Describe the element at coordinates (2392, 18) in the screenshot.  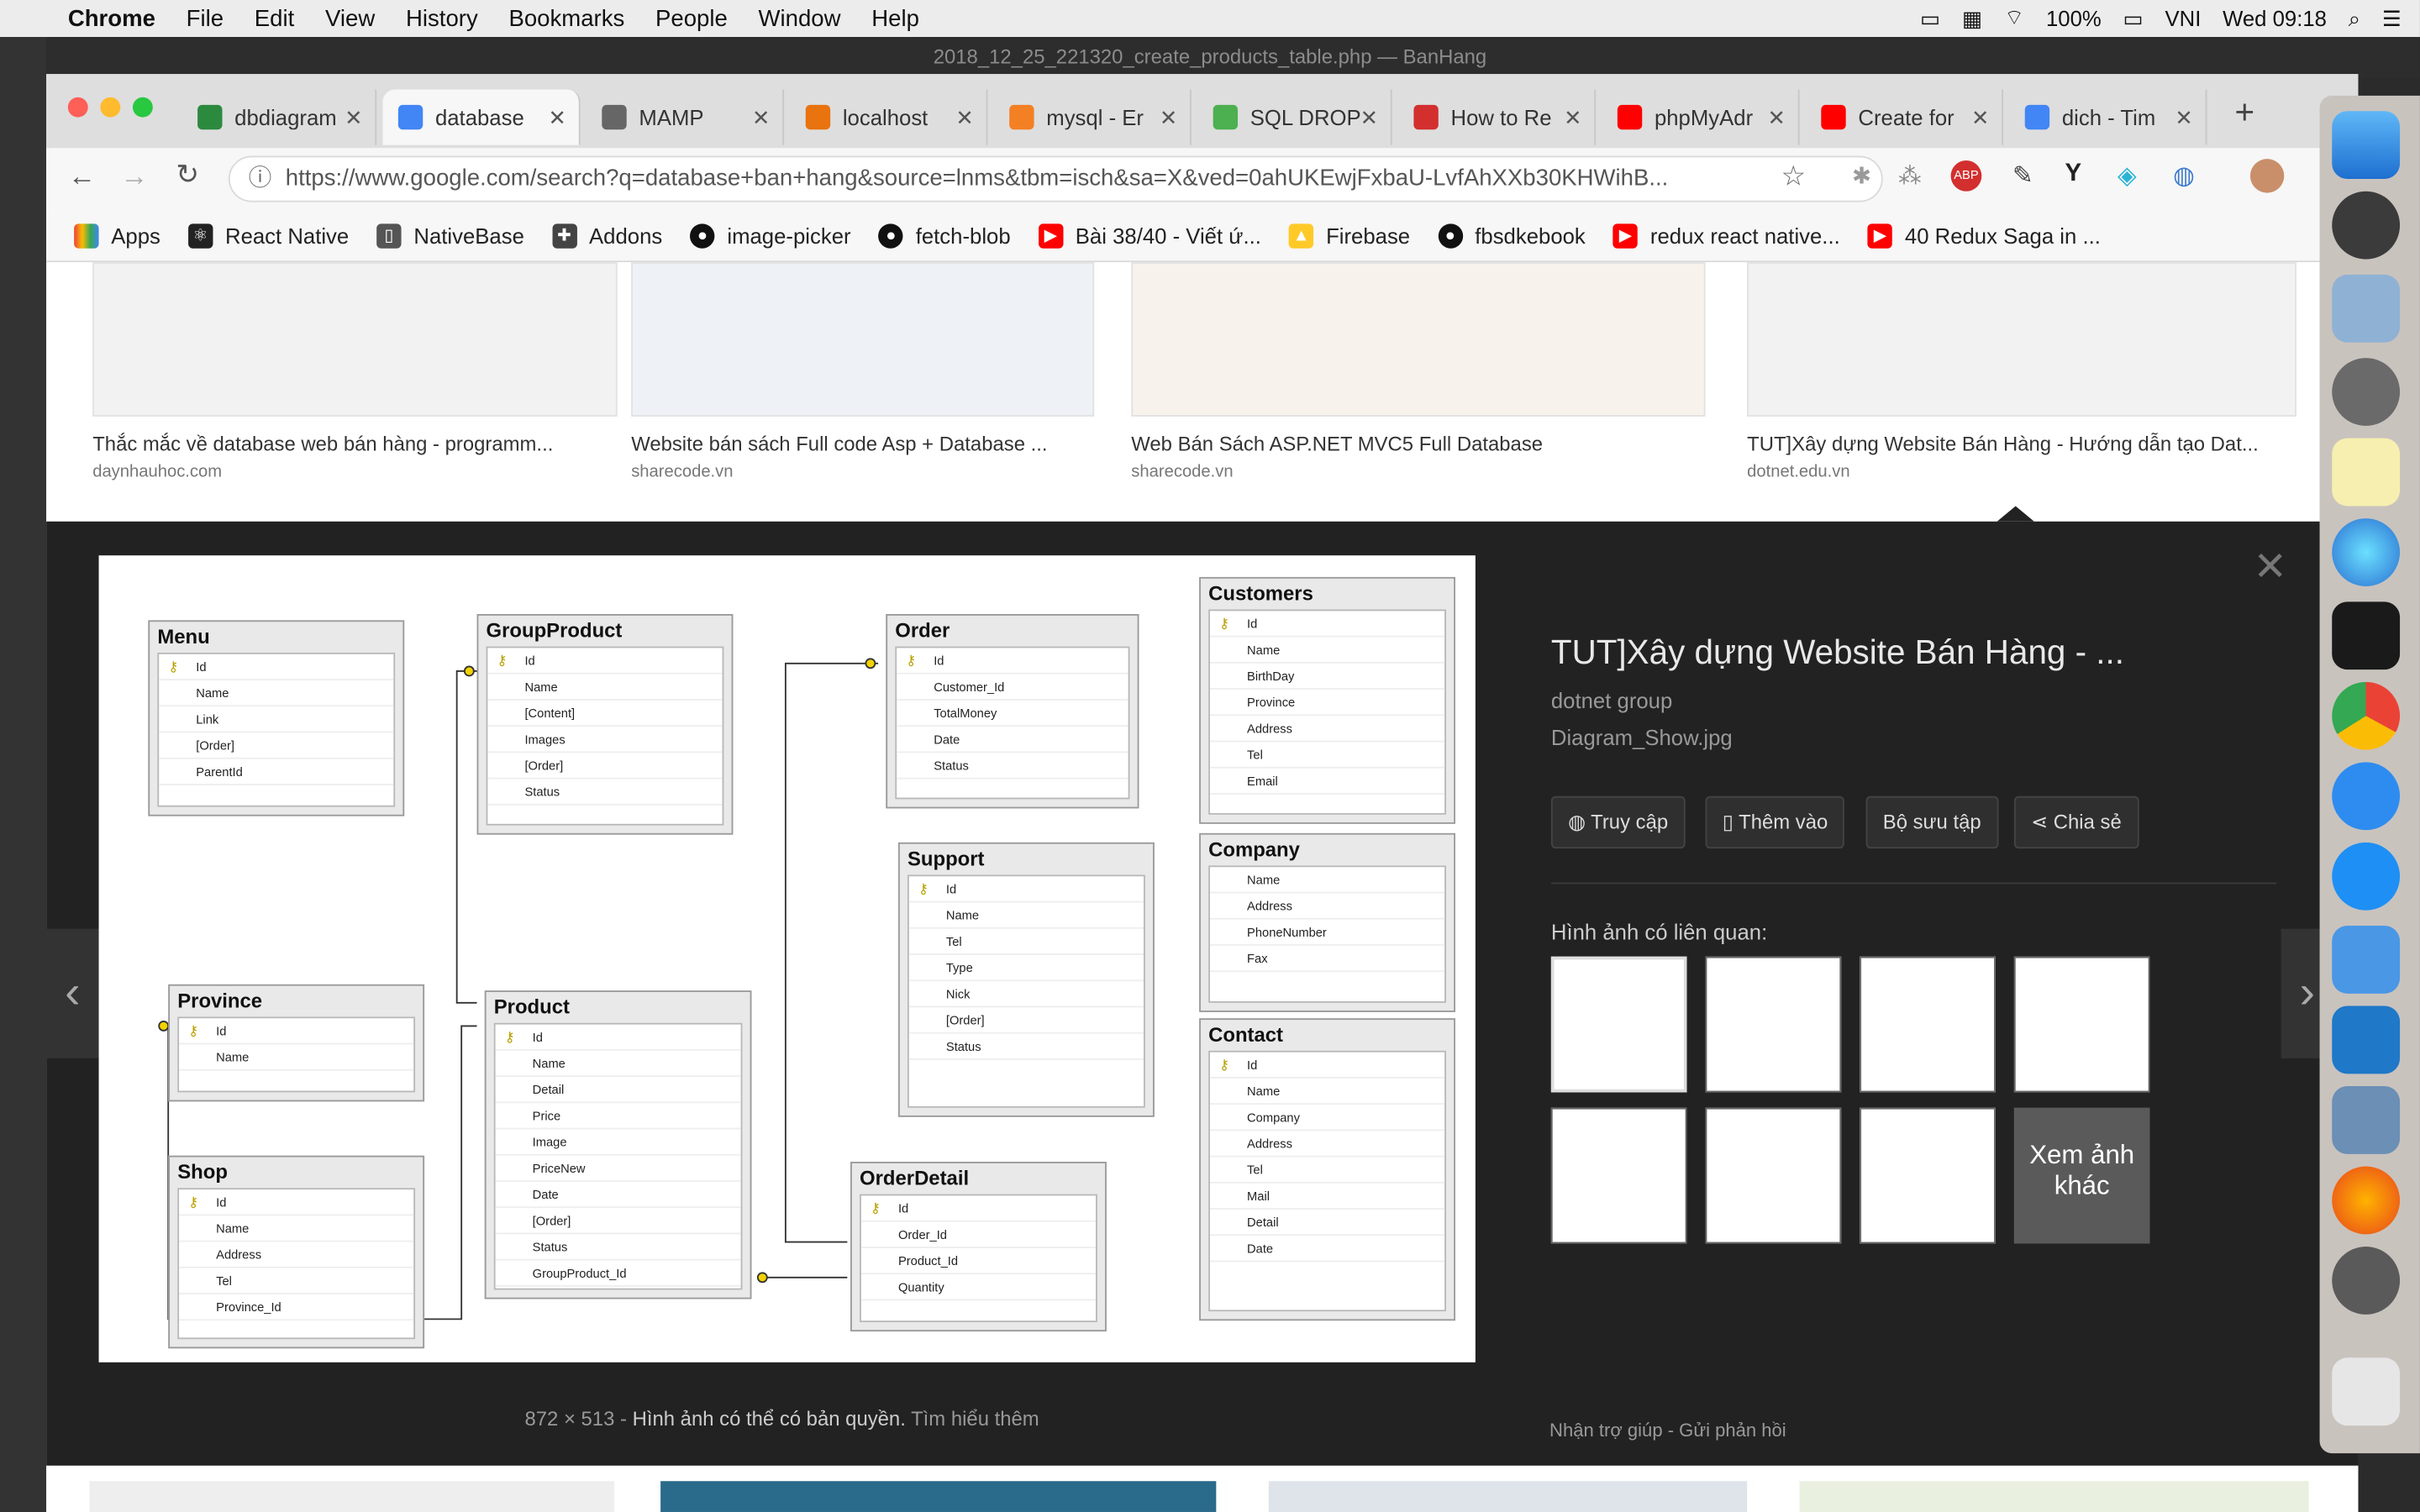
I see `list-icon: ☰` at that location.